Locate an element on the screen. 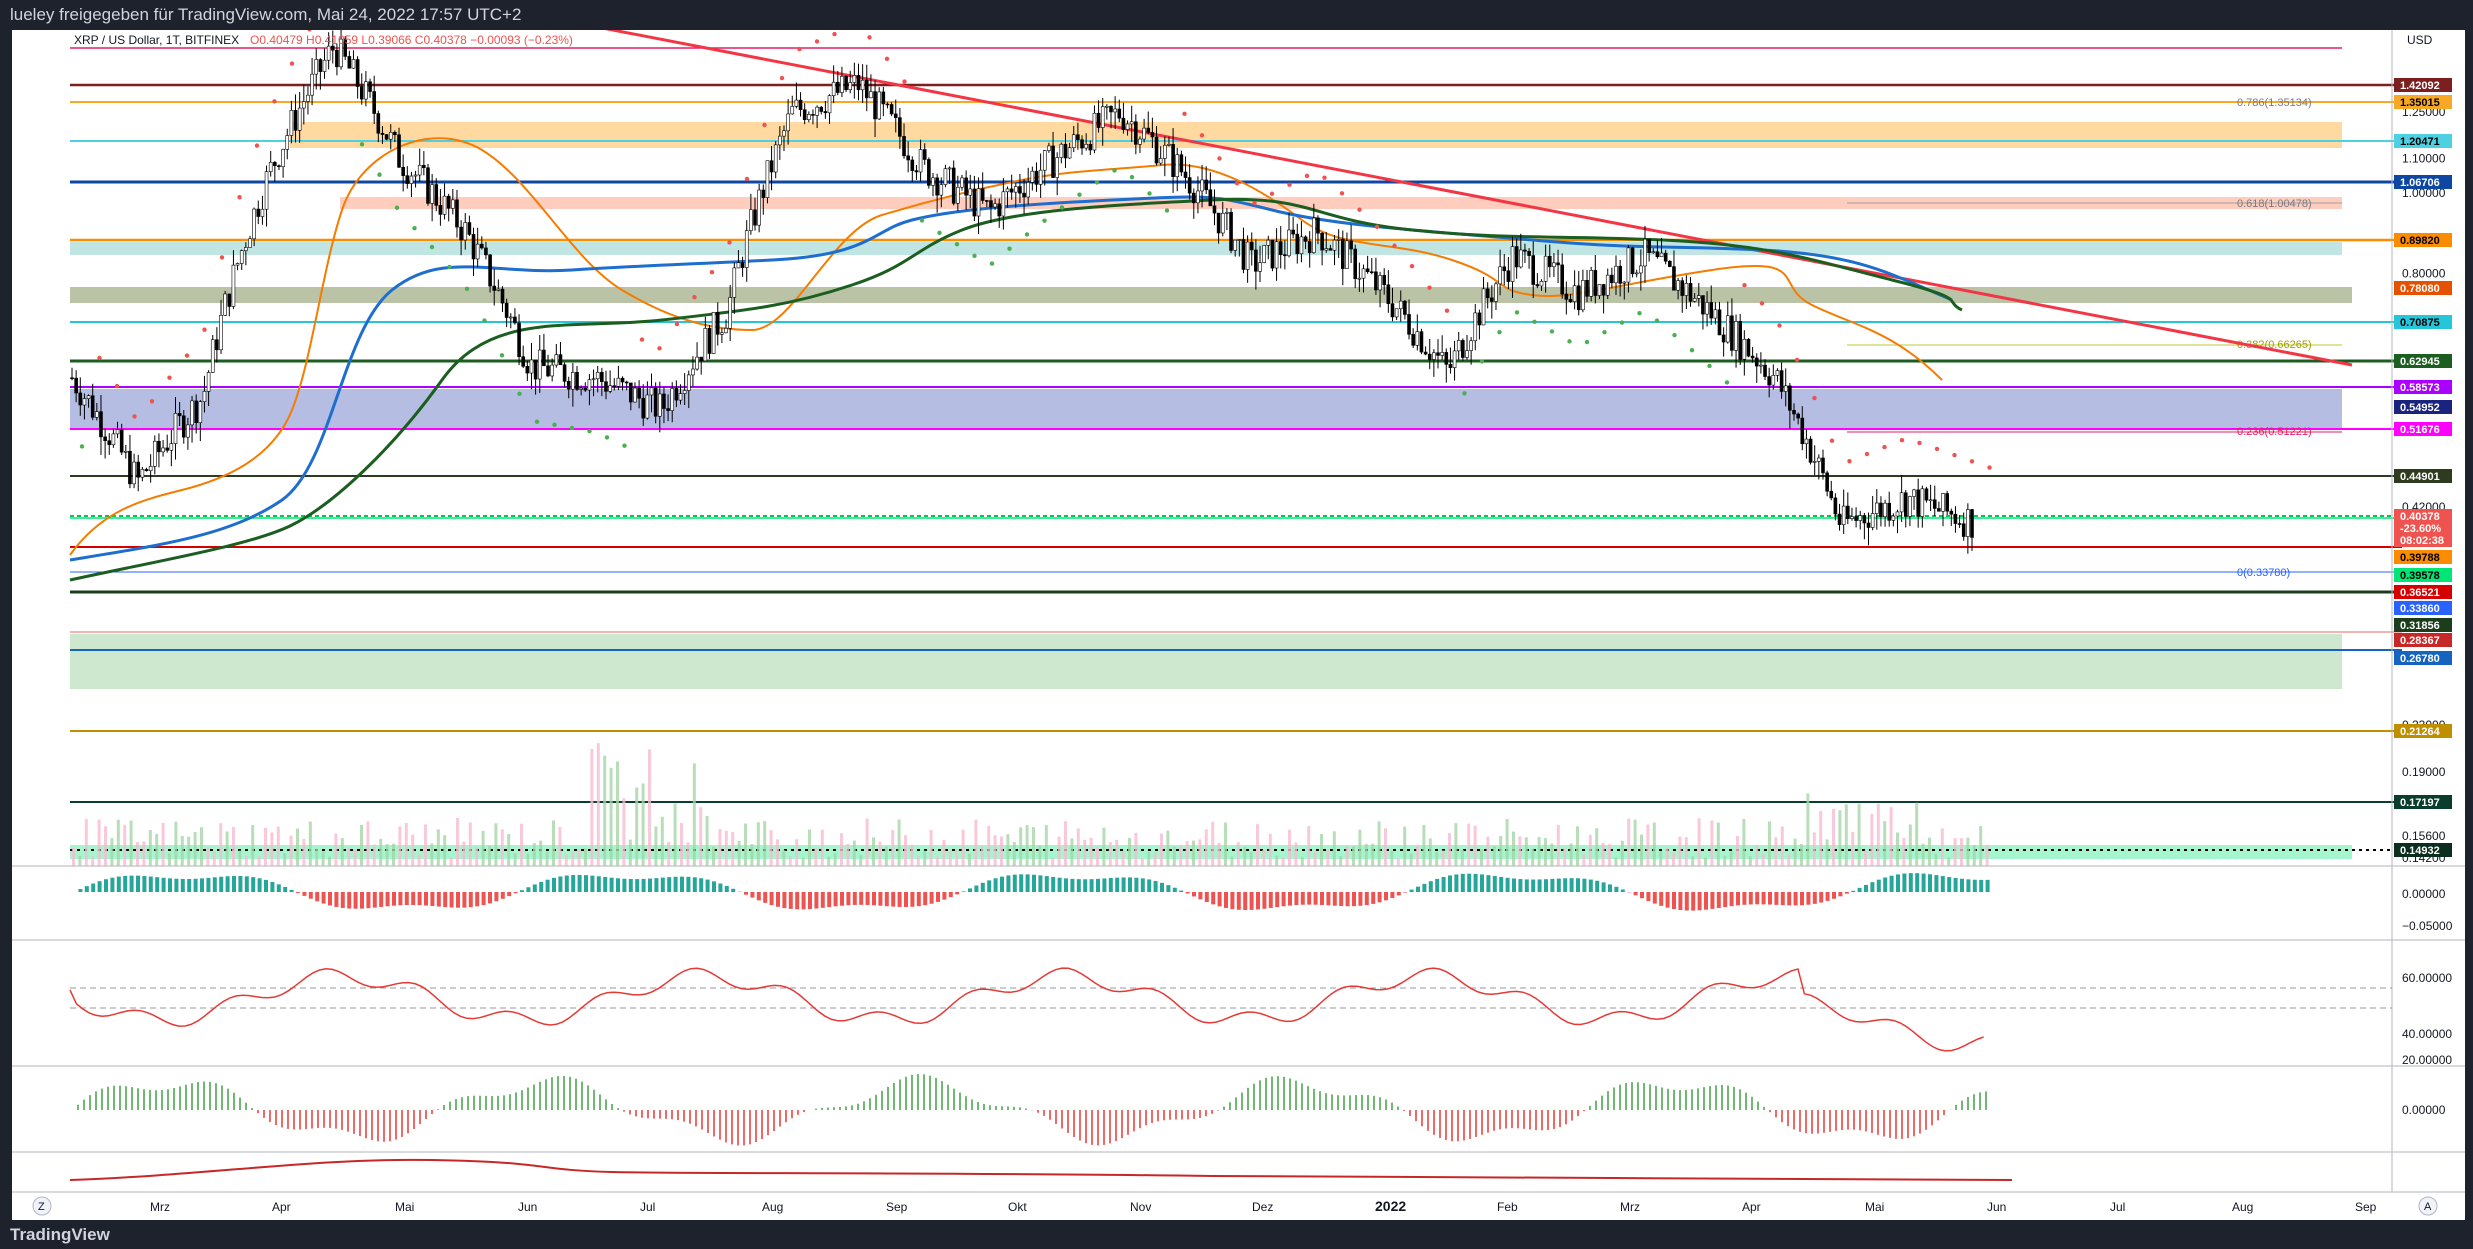 This screenshot has width=2473, height=1249. price-label-text: 0.54952 is located at coordinates (2420, 408).